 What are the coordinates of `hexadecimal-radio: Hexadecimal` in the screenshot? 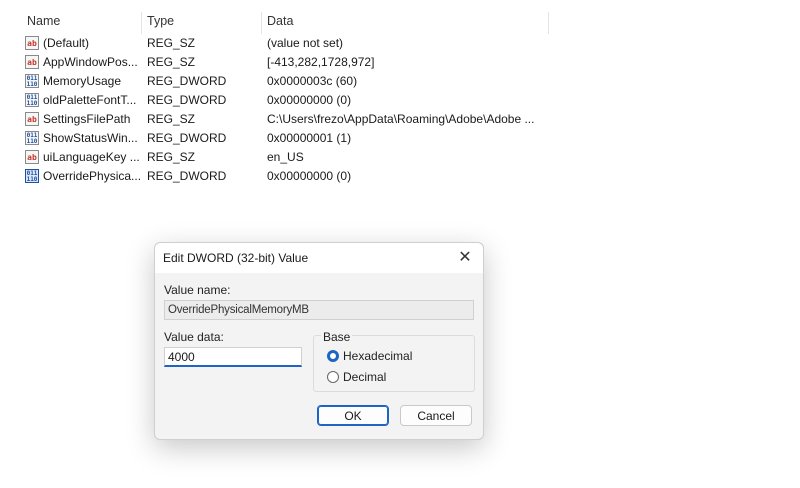 It's located at (397, 356).